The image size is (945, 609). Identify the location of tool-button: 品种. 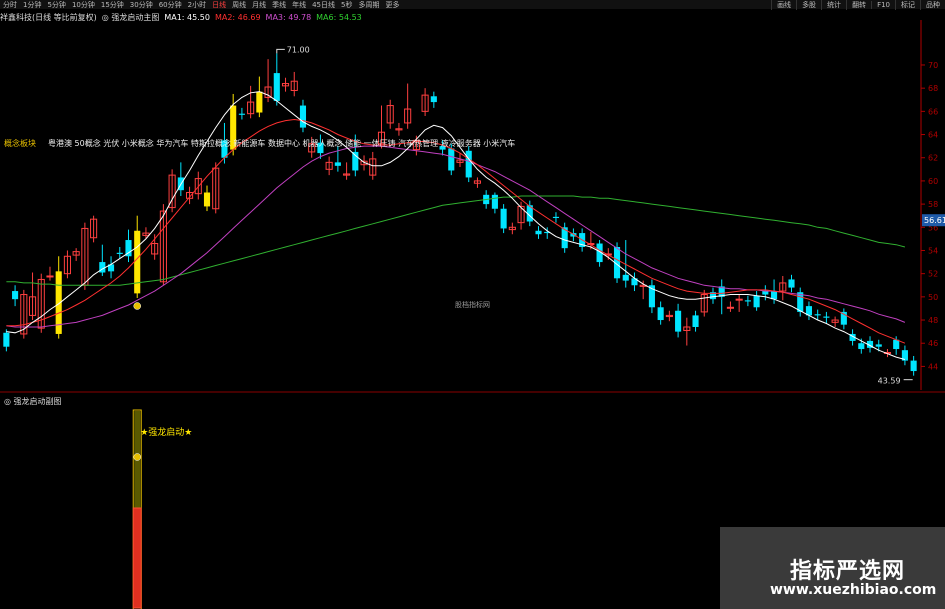
(932, 5).